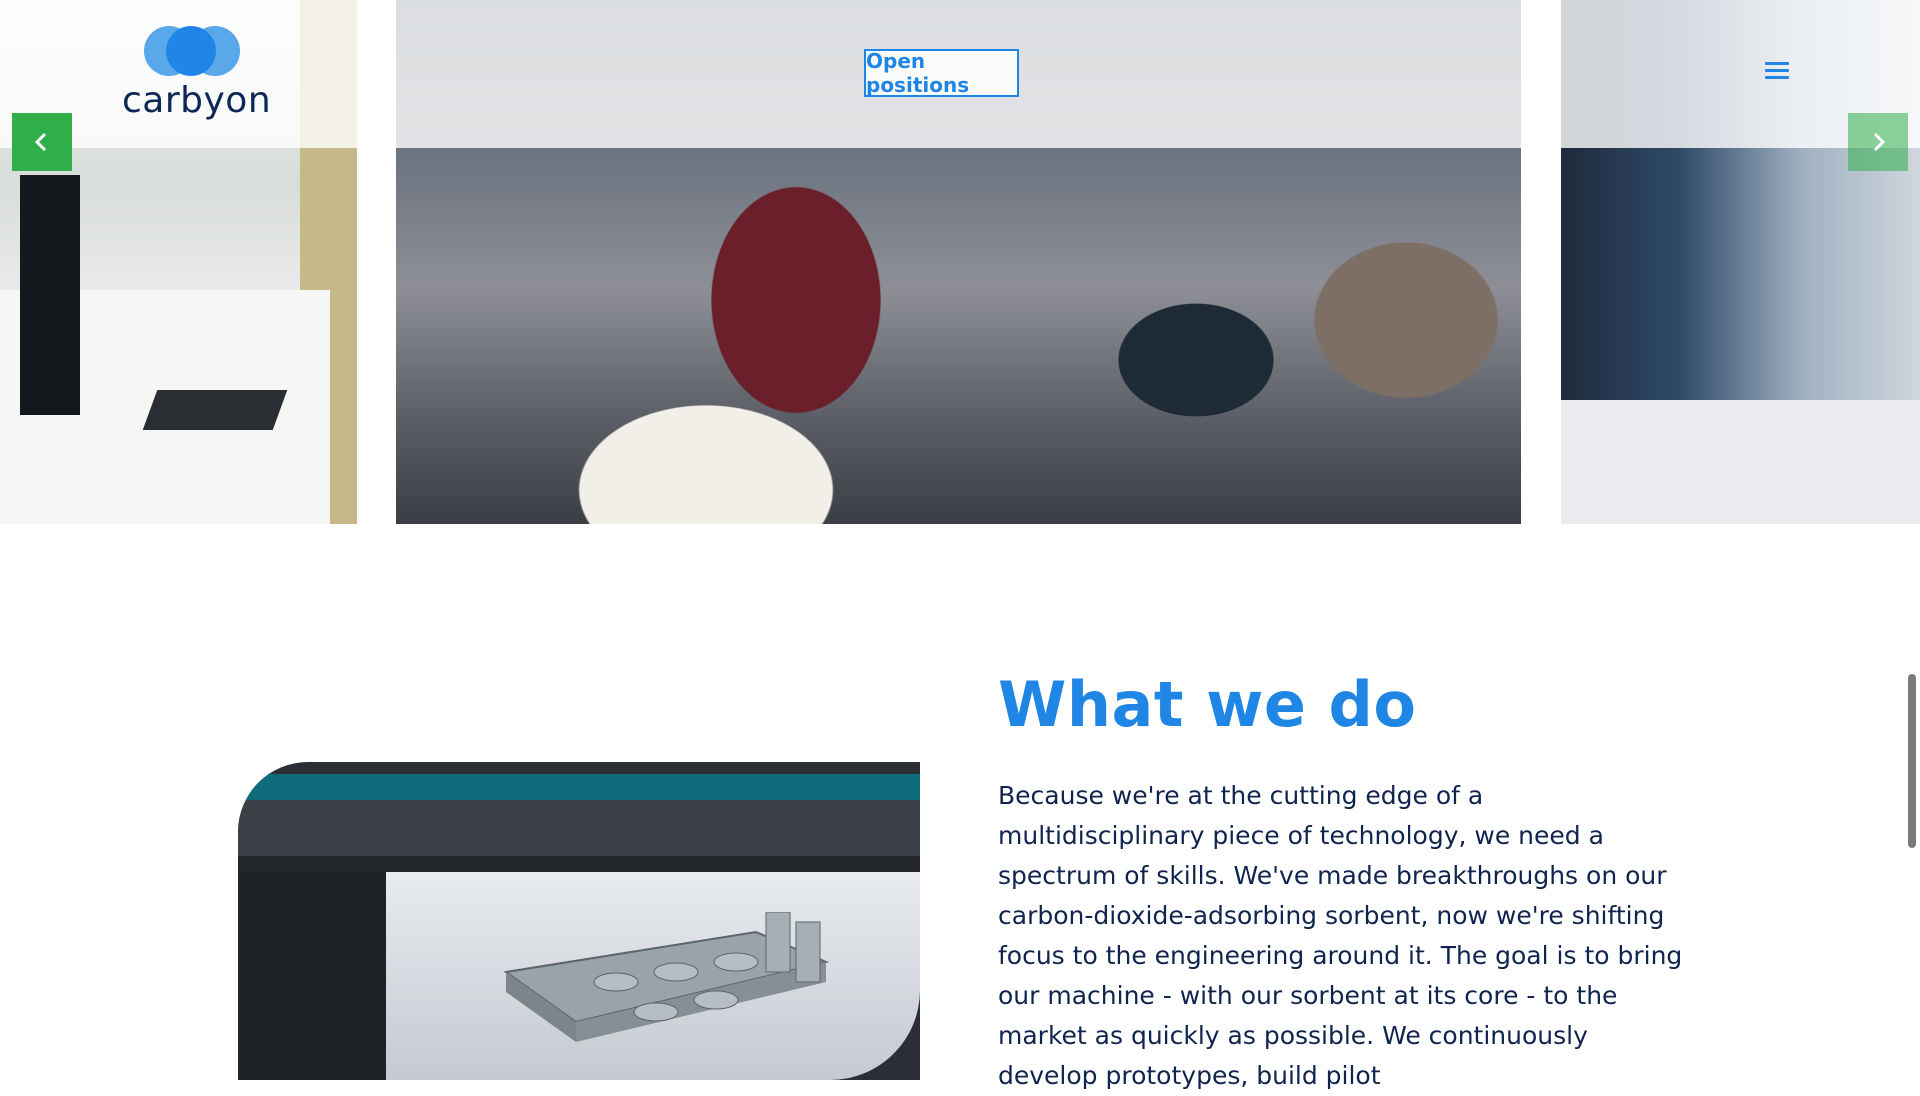 The width and height of the screenshot is (1920, 1096). I want to click on site-header: carbyon Open positions, so click(960, 74).